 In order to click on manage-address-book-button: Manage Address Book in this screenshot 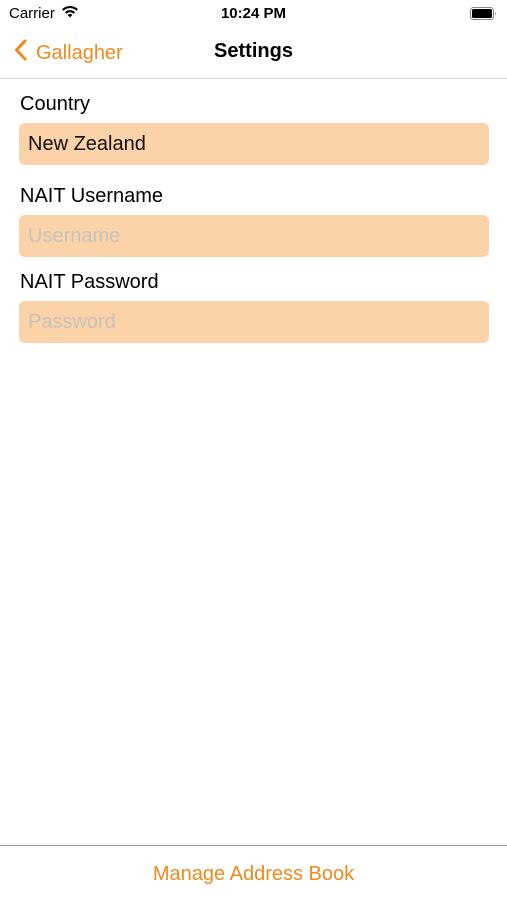, I will do `click(253, 874)`.